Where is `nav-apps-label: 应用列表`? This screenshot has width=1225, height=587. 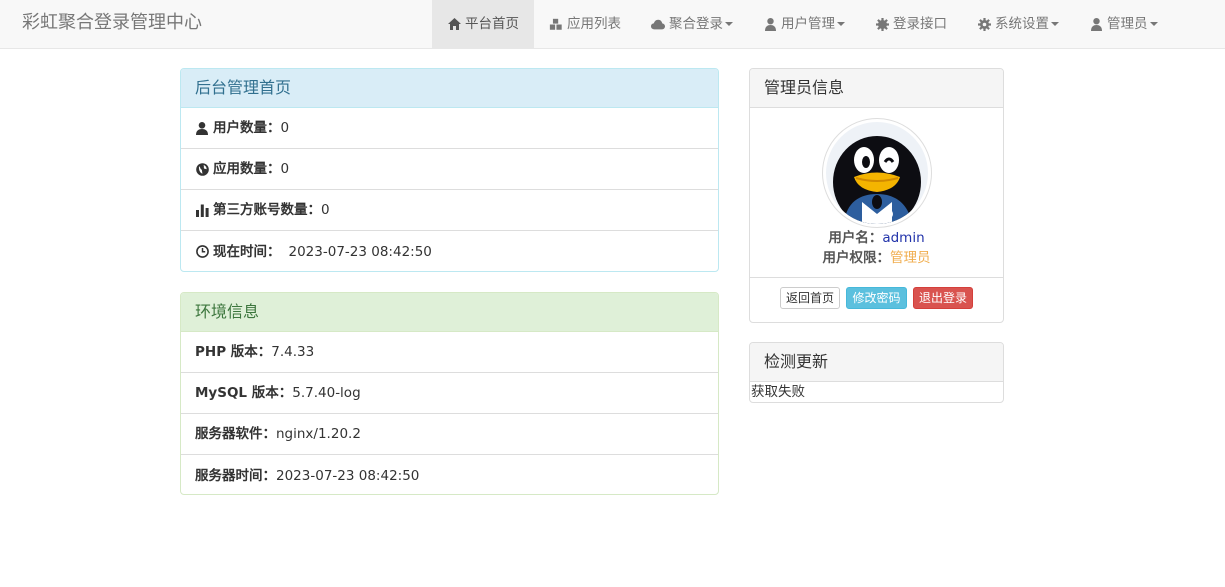
nav-apps-label: 应用列表 is located at coordinates (594, 24).